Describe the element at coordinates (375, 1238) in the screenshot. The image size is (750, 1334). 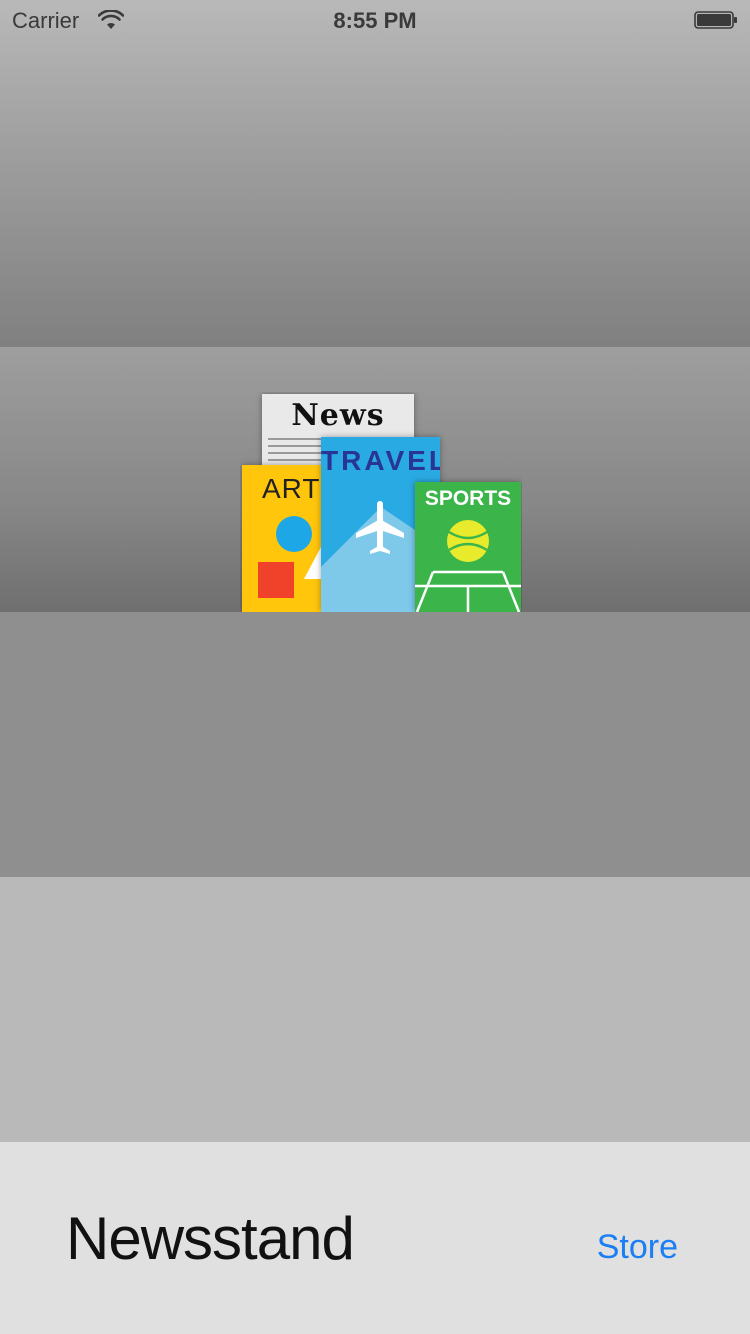
I see `bottom-toolbar: Newsstand Store` at that location.